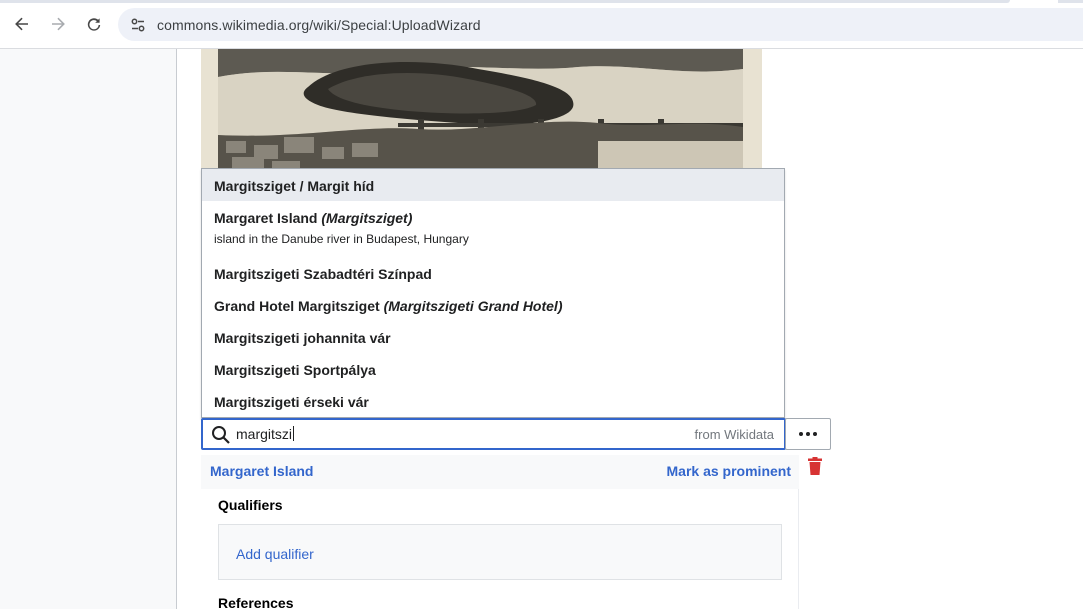 This screenshot has height=611, width=1083. I want to click on page-left-margin, so click(88, 329).